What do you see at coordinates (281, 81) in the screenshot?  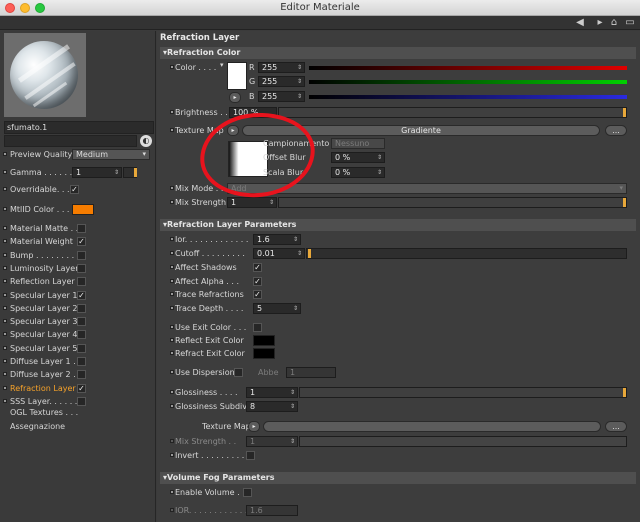 I see `g-input: 255 ⇕` at bounding box center [281, 81].